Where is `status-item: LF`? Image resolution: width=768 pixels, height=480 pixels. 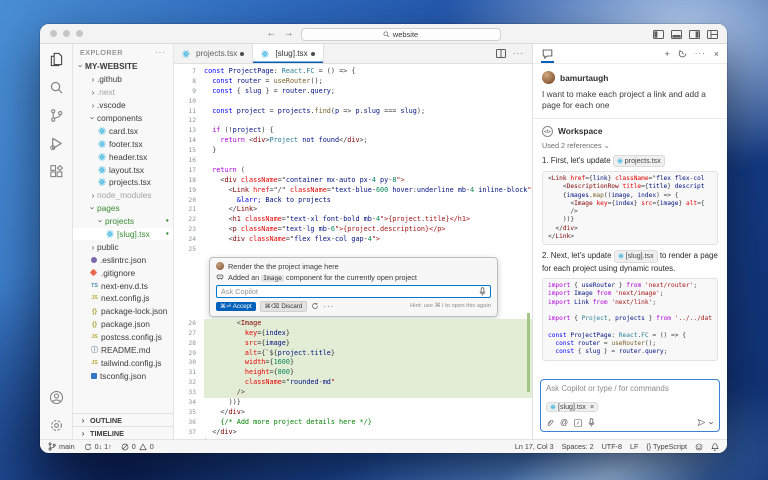 status-item: LF is located at coordinates (634, 446).